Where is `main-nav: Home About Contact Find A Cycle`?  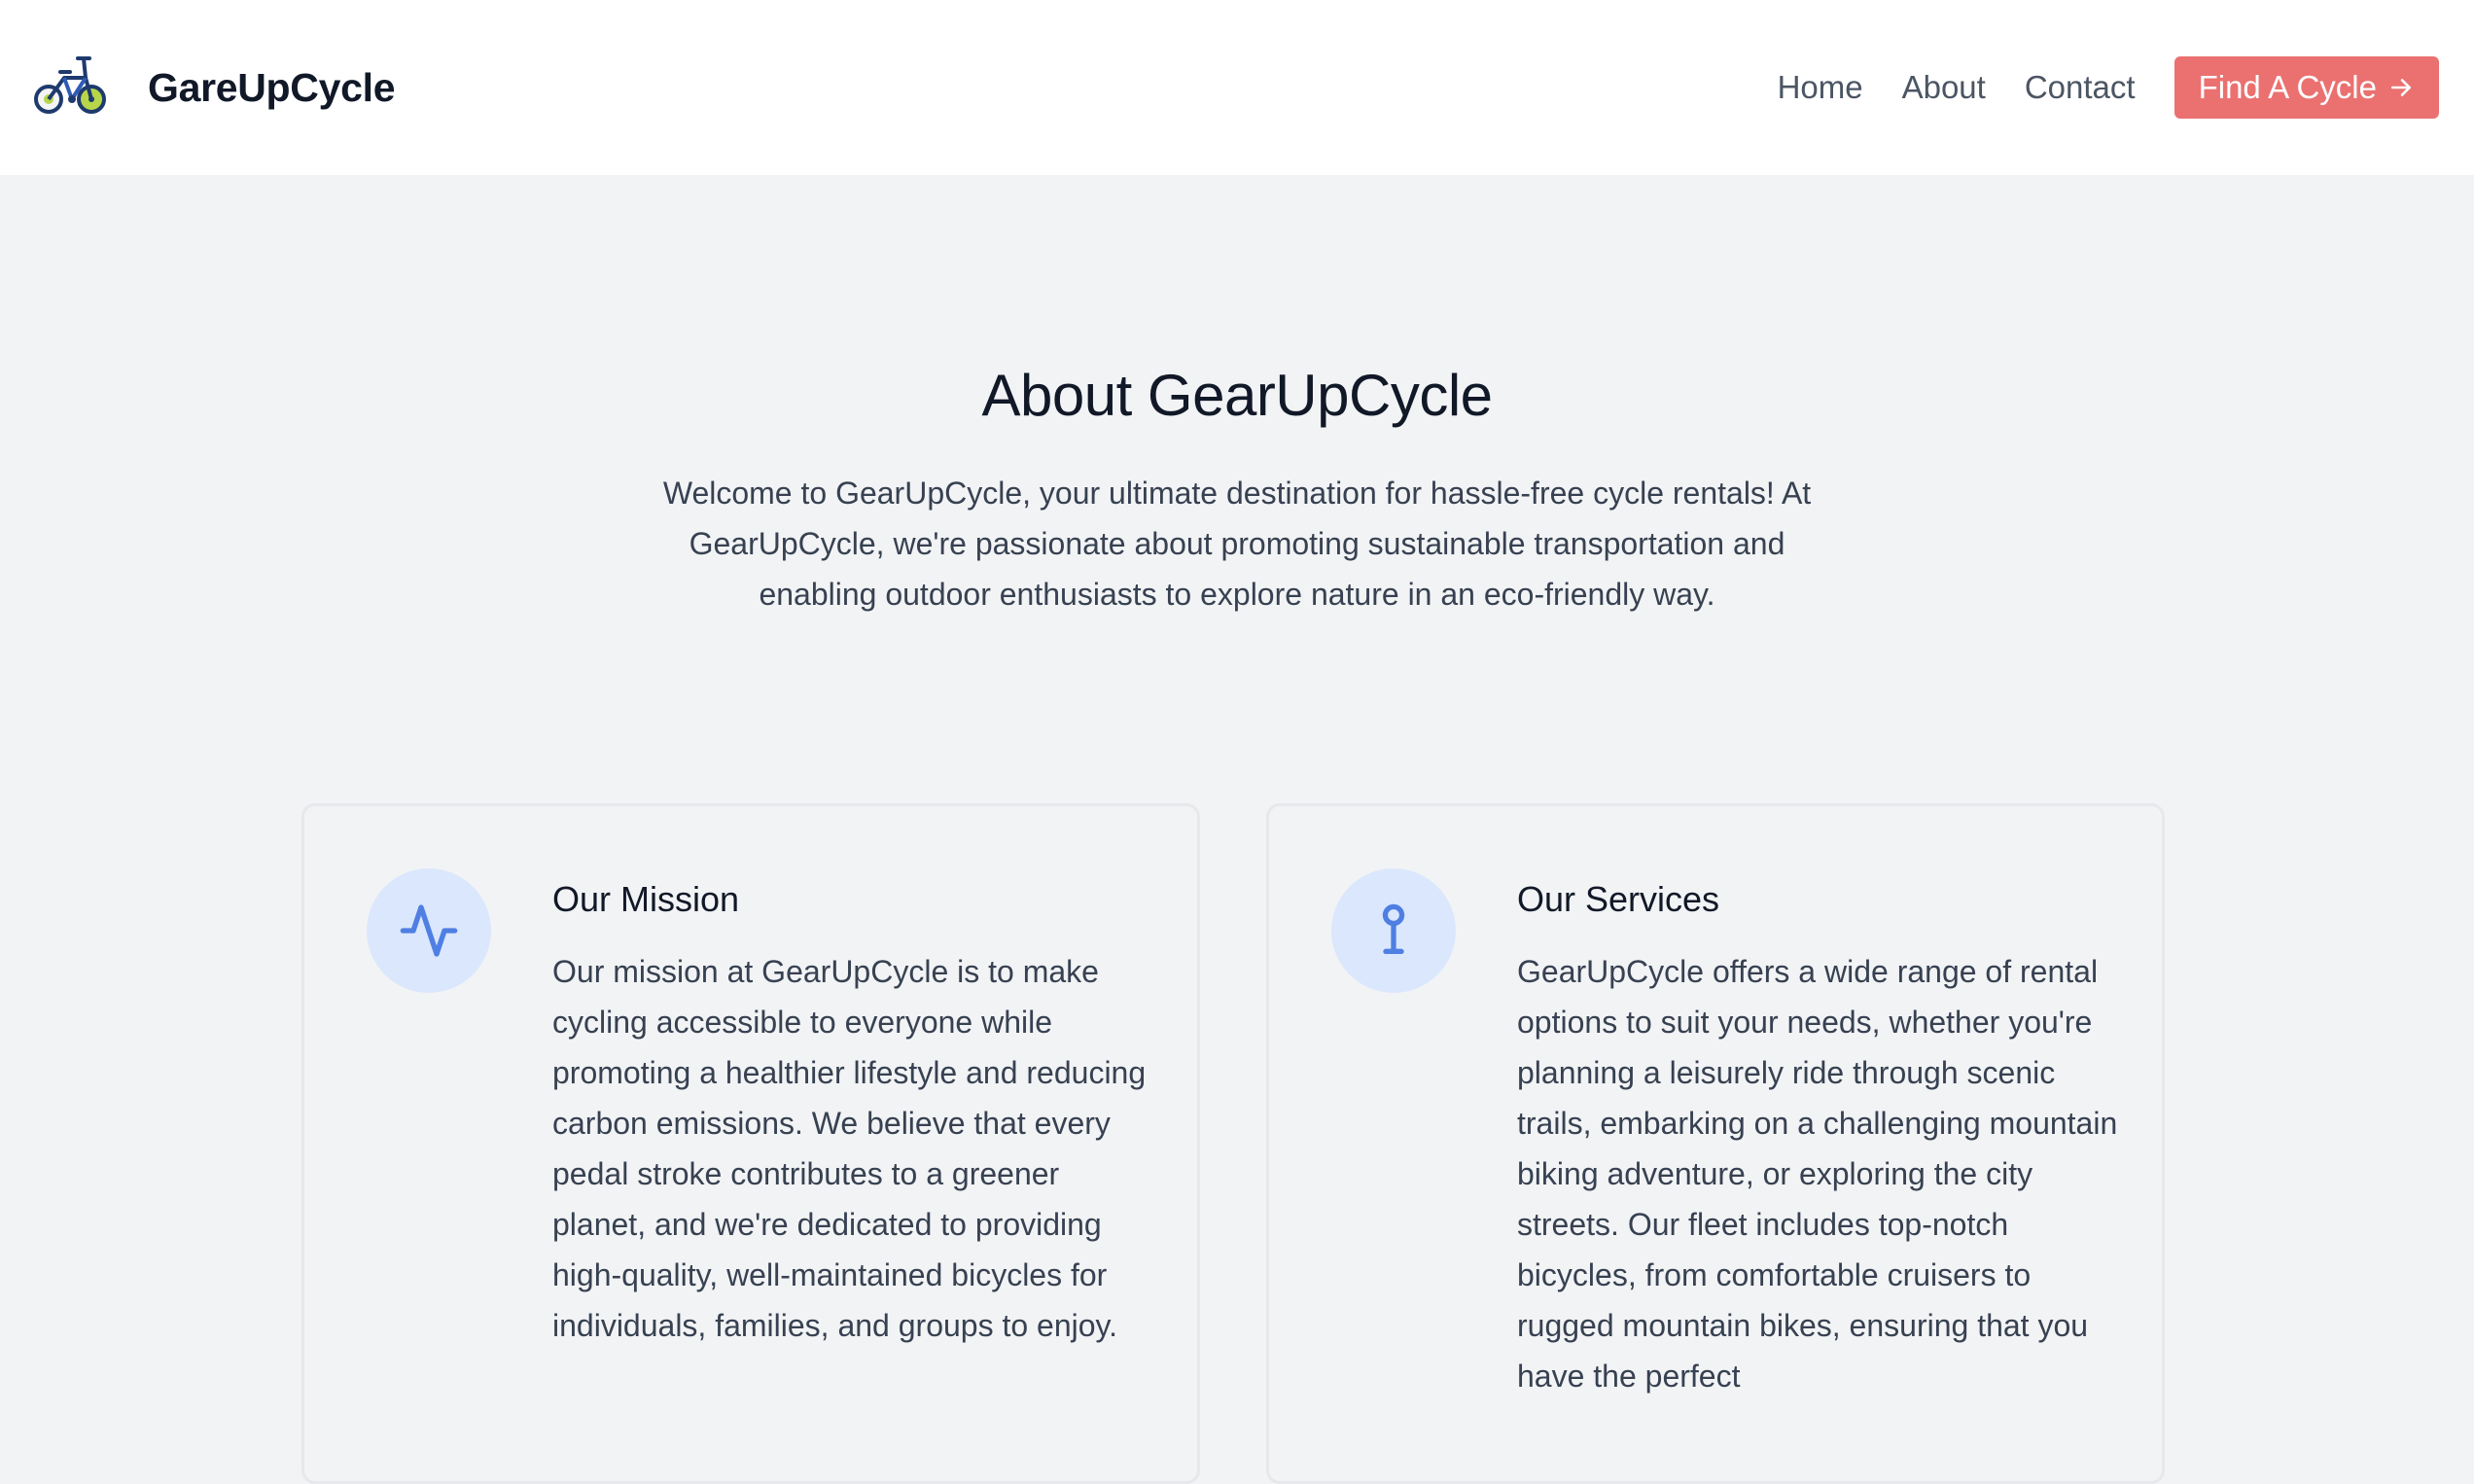 main-nav: Home About Contact Find A Cycle is located at coordinates (2108, 88).